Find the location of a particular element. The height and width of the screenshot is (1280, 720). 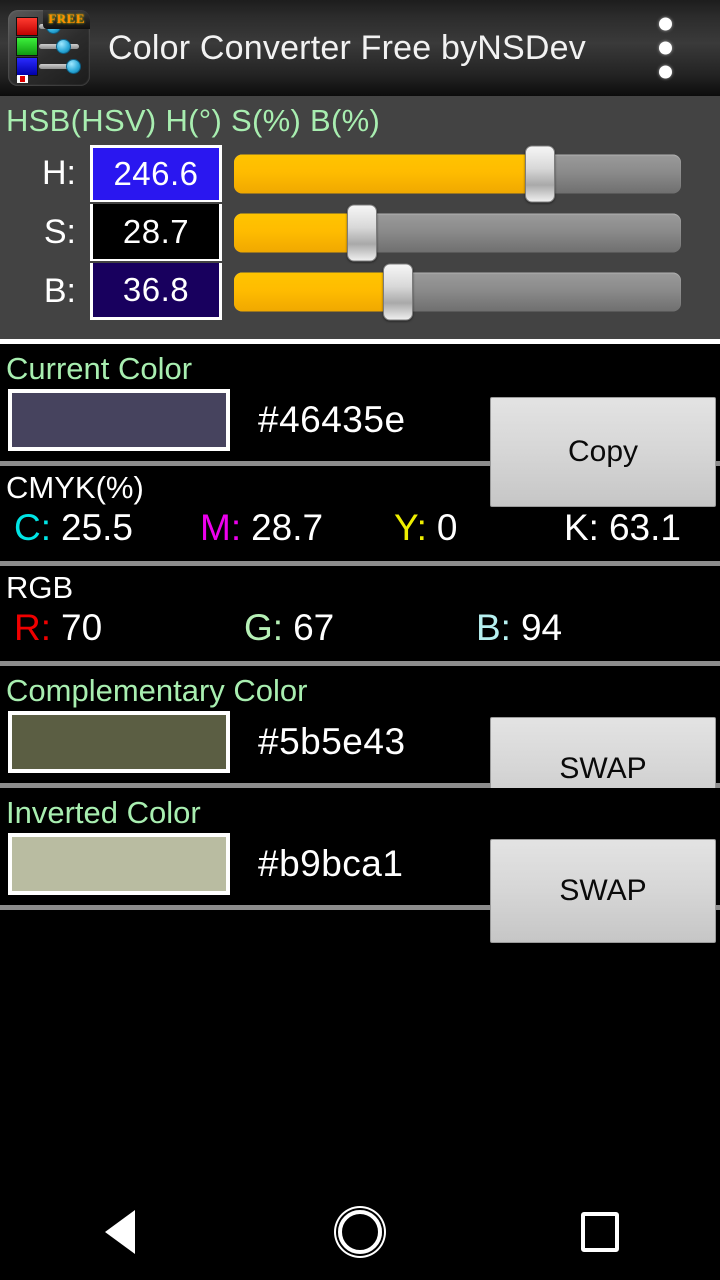

current-color-hex: #46435e is located at coordinates (332, 419).